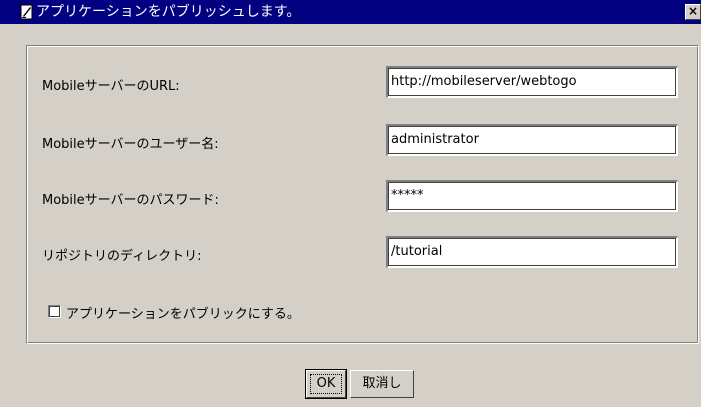 Image resolution: width=701 pixels, height=407 pixels. What do you see at coordinates (168, 12) in the screenshot?
I see `window-title: アプリケーションをパブリッシュします。` at bounding box center [168, 12].